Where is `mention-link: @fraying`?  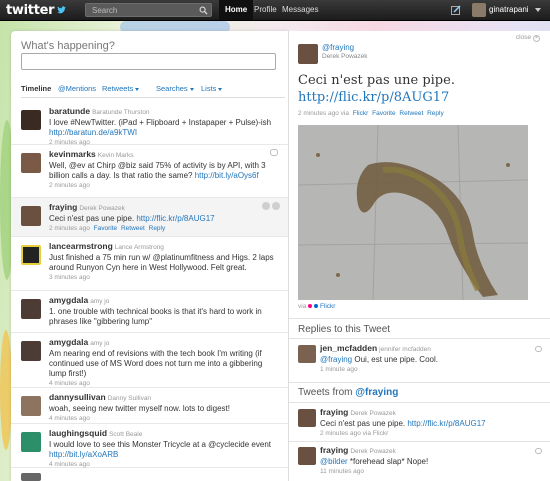
mention-link: @fraying is located at coordinates (336, 359).